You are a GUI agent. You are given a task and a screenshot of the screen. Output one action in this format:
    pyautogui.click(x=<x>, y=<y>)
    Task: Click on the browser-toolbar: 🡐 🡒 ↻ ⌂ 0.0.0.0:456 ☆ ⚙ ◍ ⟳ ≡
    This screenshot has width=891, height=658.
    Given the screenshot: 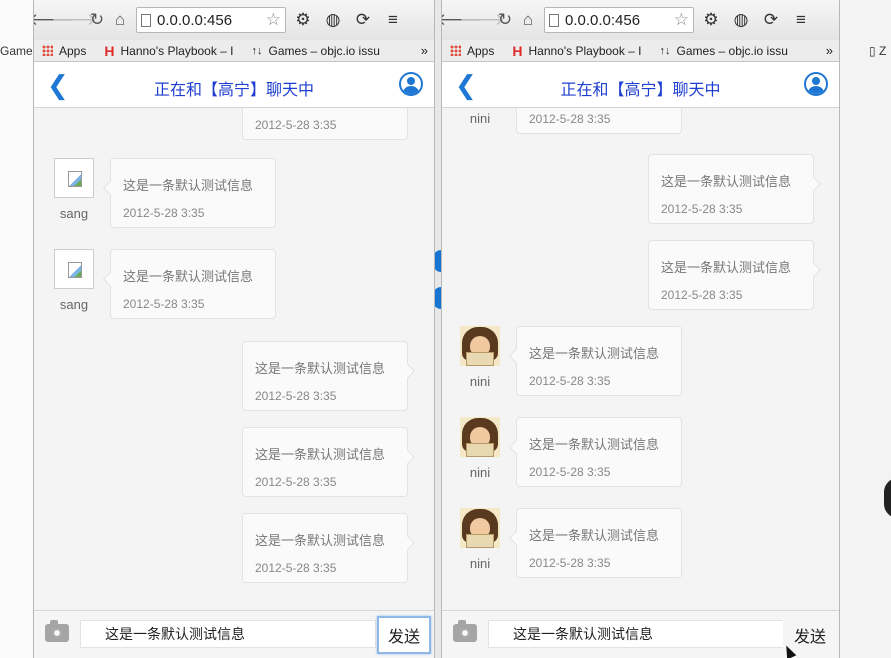 What is the action you would take?
    pyautogui.click(x=640, y=20)
    